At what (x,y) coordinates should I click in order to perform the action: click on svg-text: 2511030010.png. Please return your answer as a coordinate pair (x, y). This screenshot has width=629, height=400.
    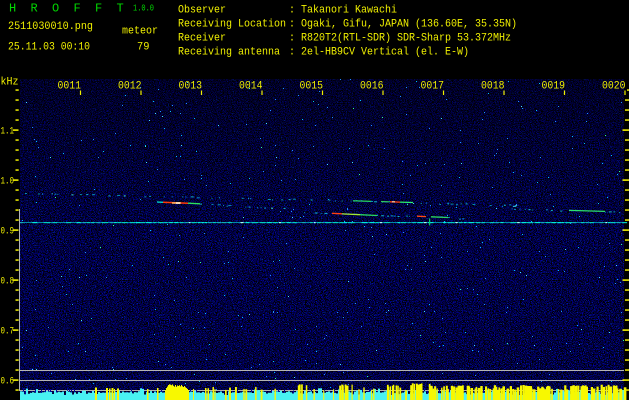
    Looking at the image, I should click on (50, 27).